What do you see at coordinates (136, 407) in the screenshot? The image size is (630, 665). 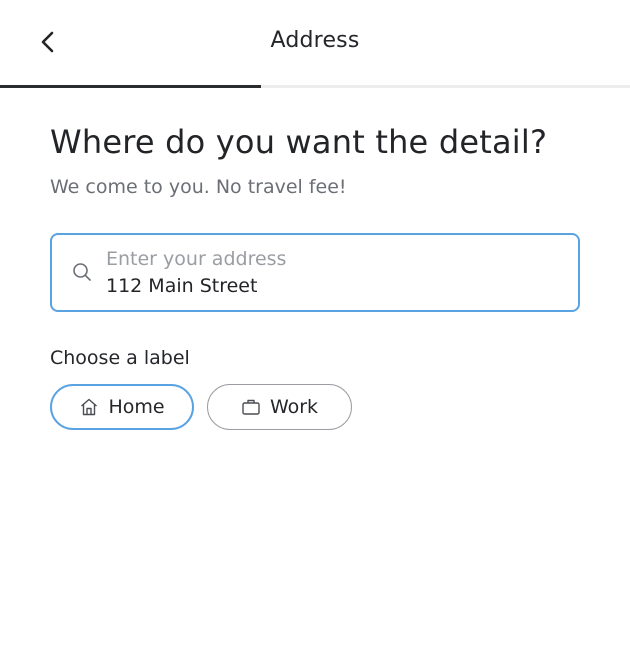 I see `label-chip-home-text: Home` at bounding box center [136, 407].